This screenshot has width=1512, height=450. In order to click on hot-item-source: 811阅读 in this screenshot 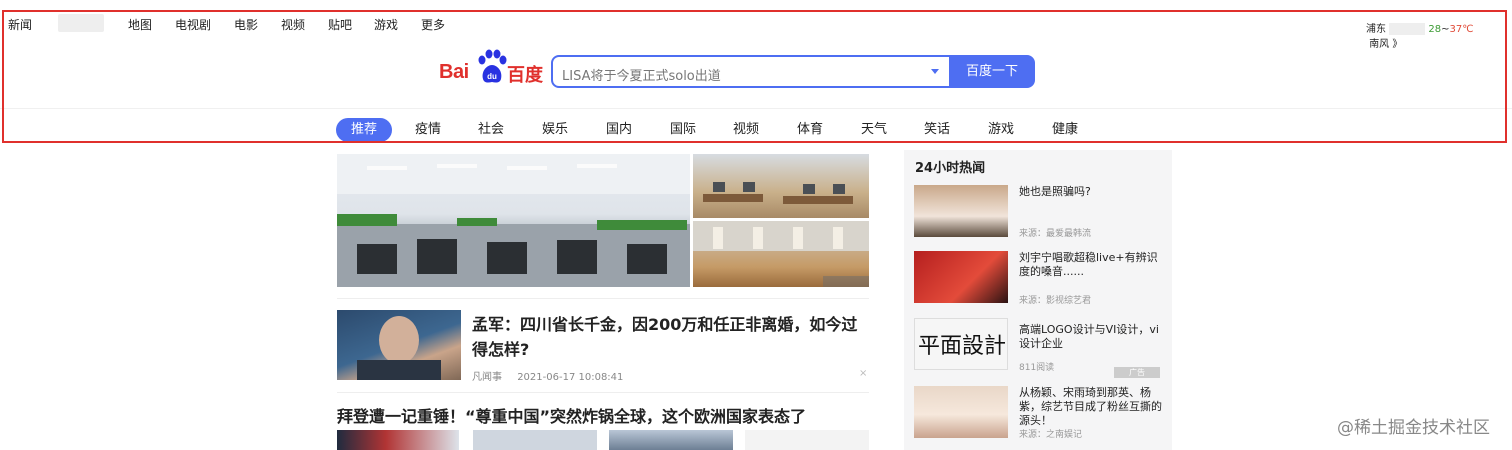, I will do `click(1037, 368)`.